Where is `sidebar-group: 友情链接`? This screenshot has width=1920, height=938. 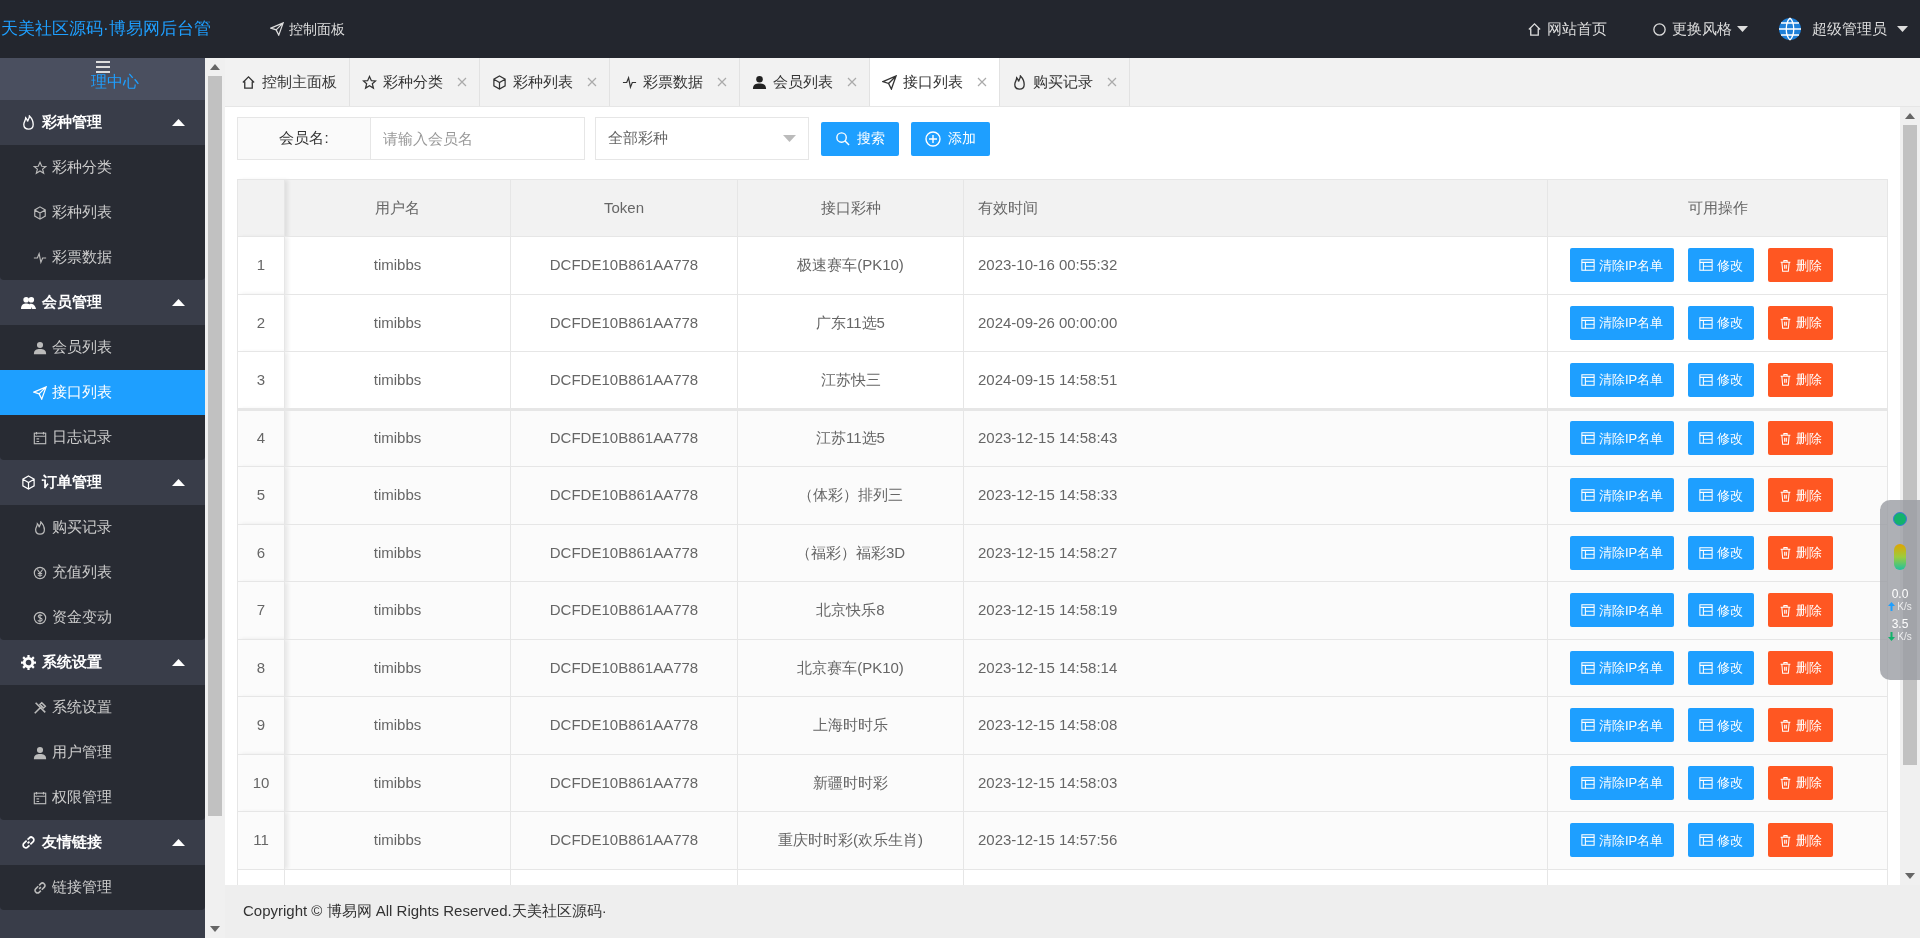 sidebar-group: 友情链接 is located at coordinates (102, 842).